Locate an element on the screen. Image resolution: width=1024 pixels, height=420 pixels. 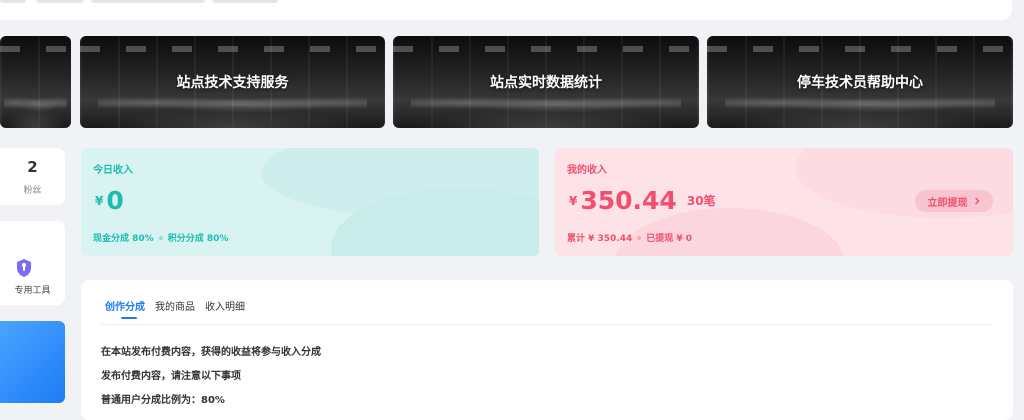
tab-bar: 创作分成 我的商品 收入明细 is located at coordinates (175, 308).